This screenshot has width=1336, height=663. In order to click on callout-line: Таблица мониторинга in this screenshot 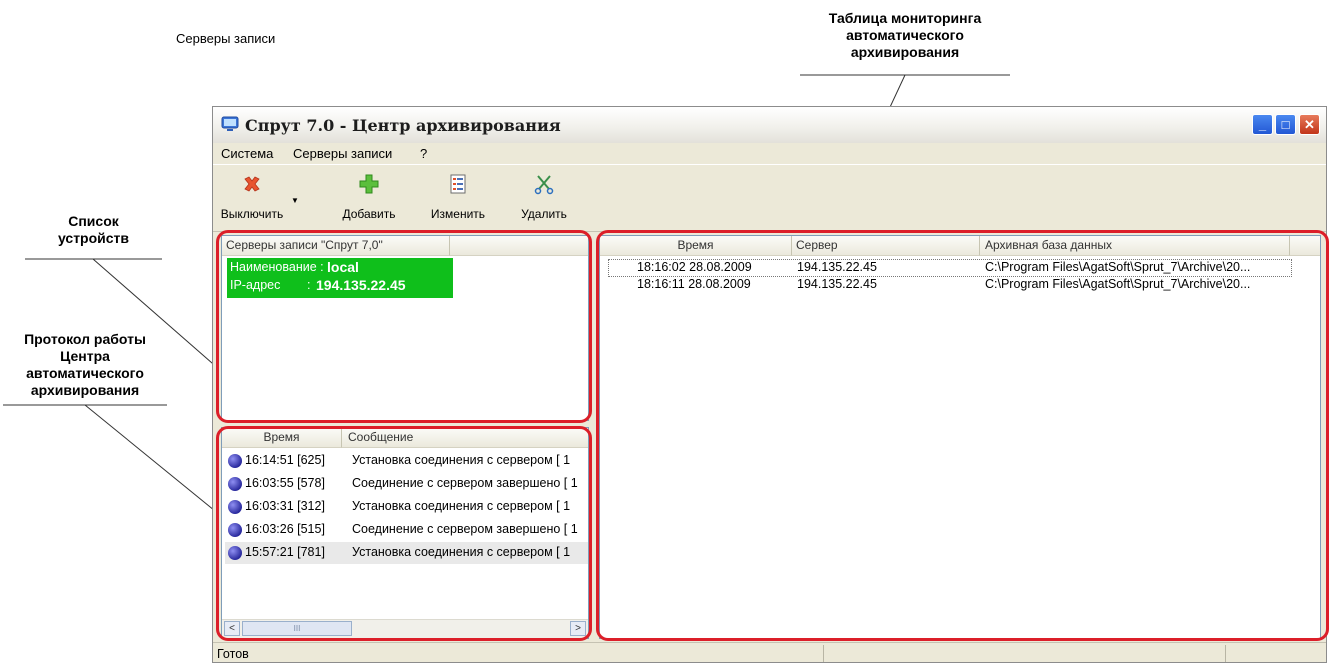, I will do `click(905, 18)`.